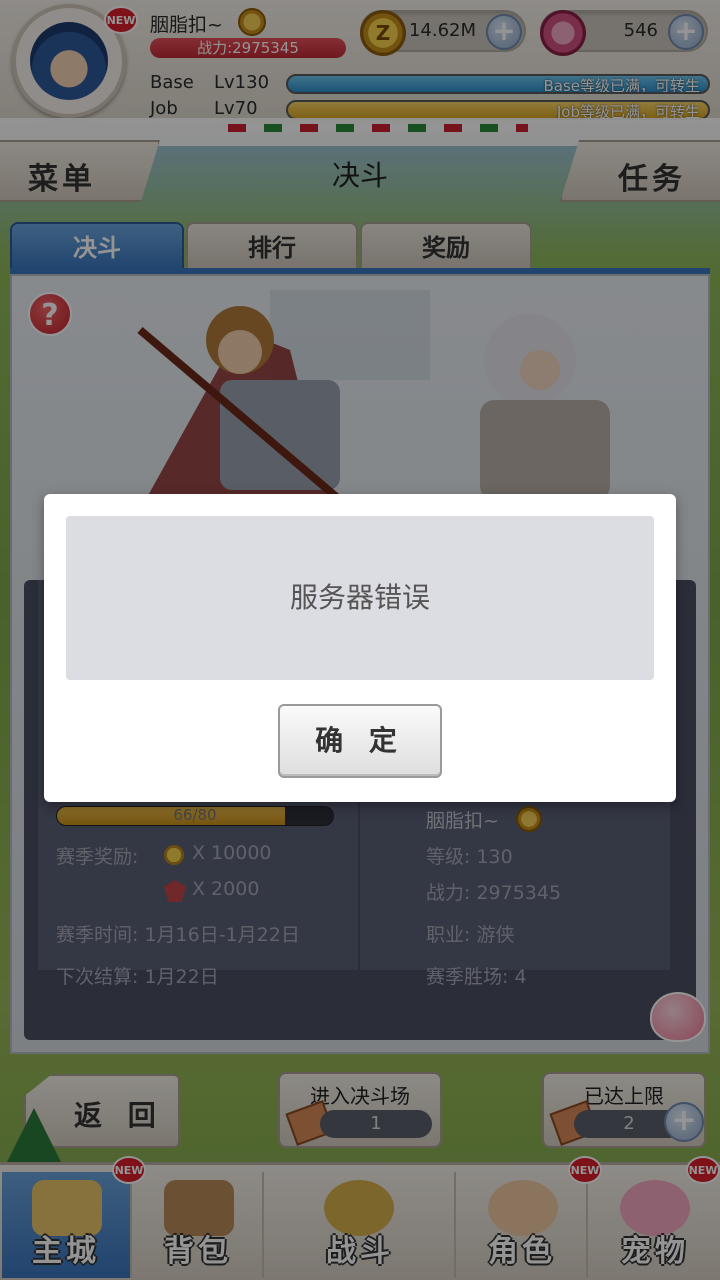 This screenshot has width=720, height=1280. I want to click on dialog-message: 服务器错误, so click(360, 598).